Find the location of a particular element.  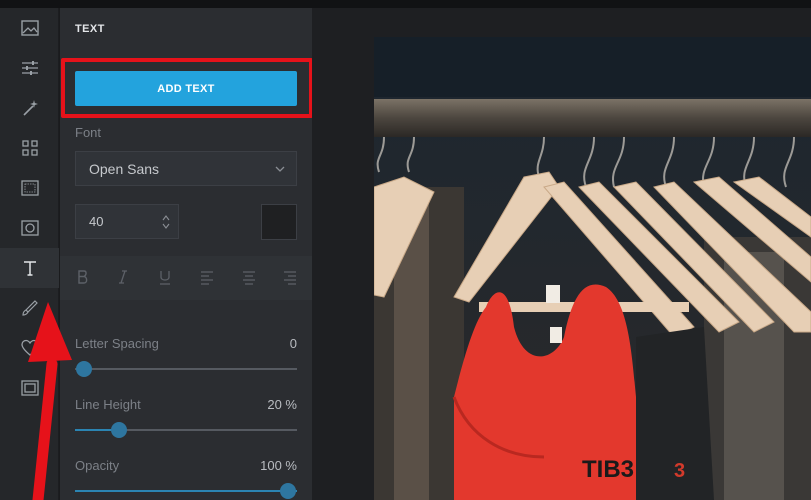

svg-text: 3 is located at coordinates (679, 471).